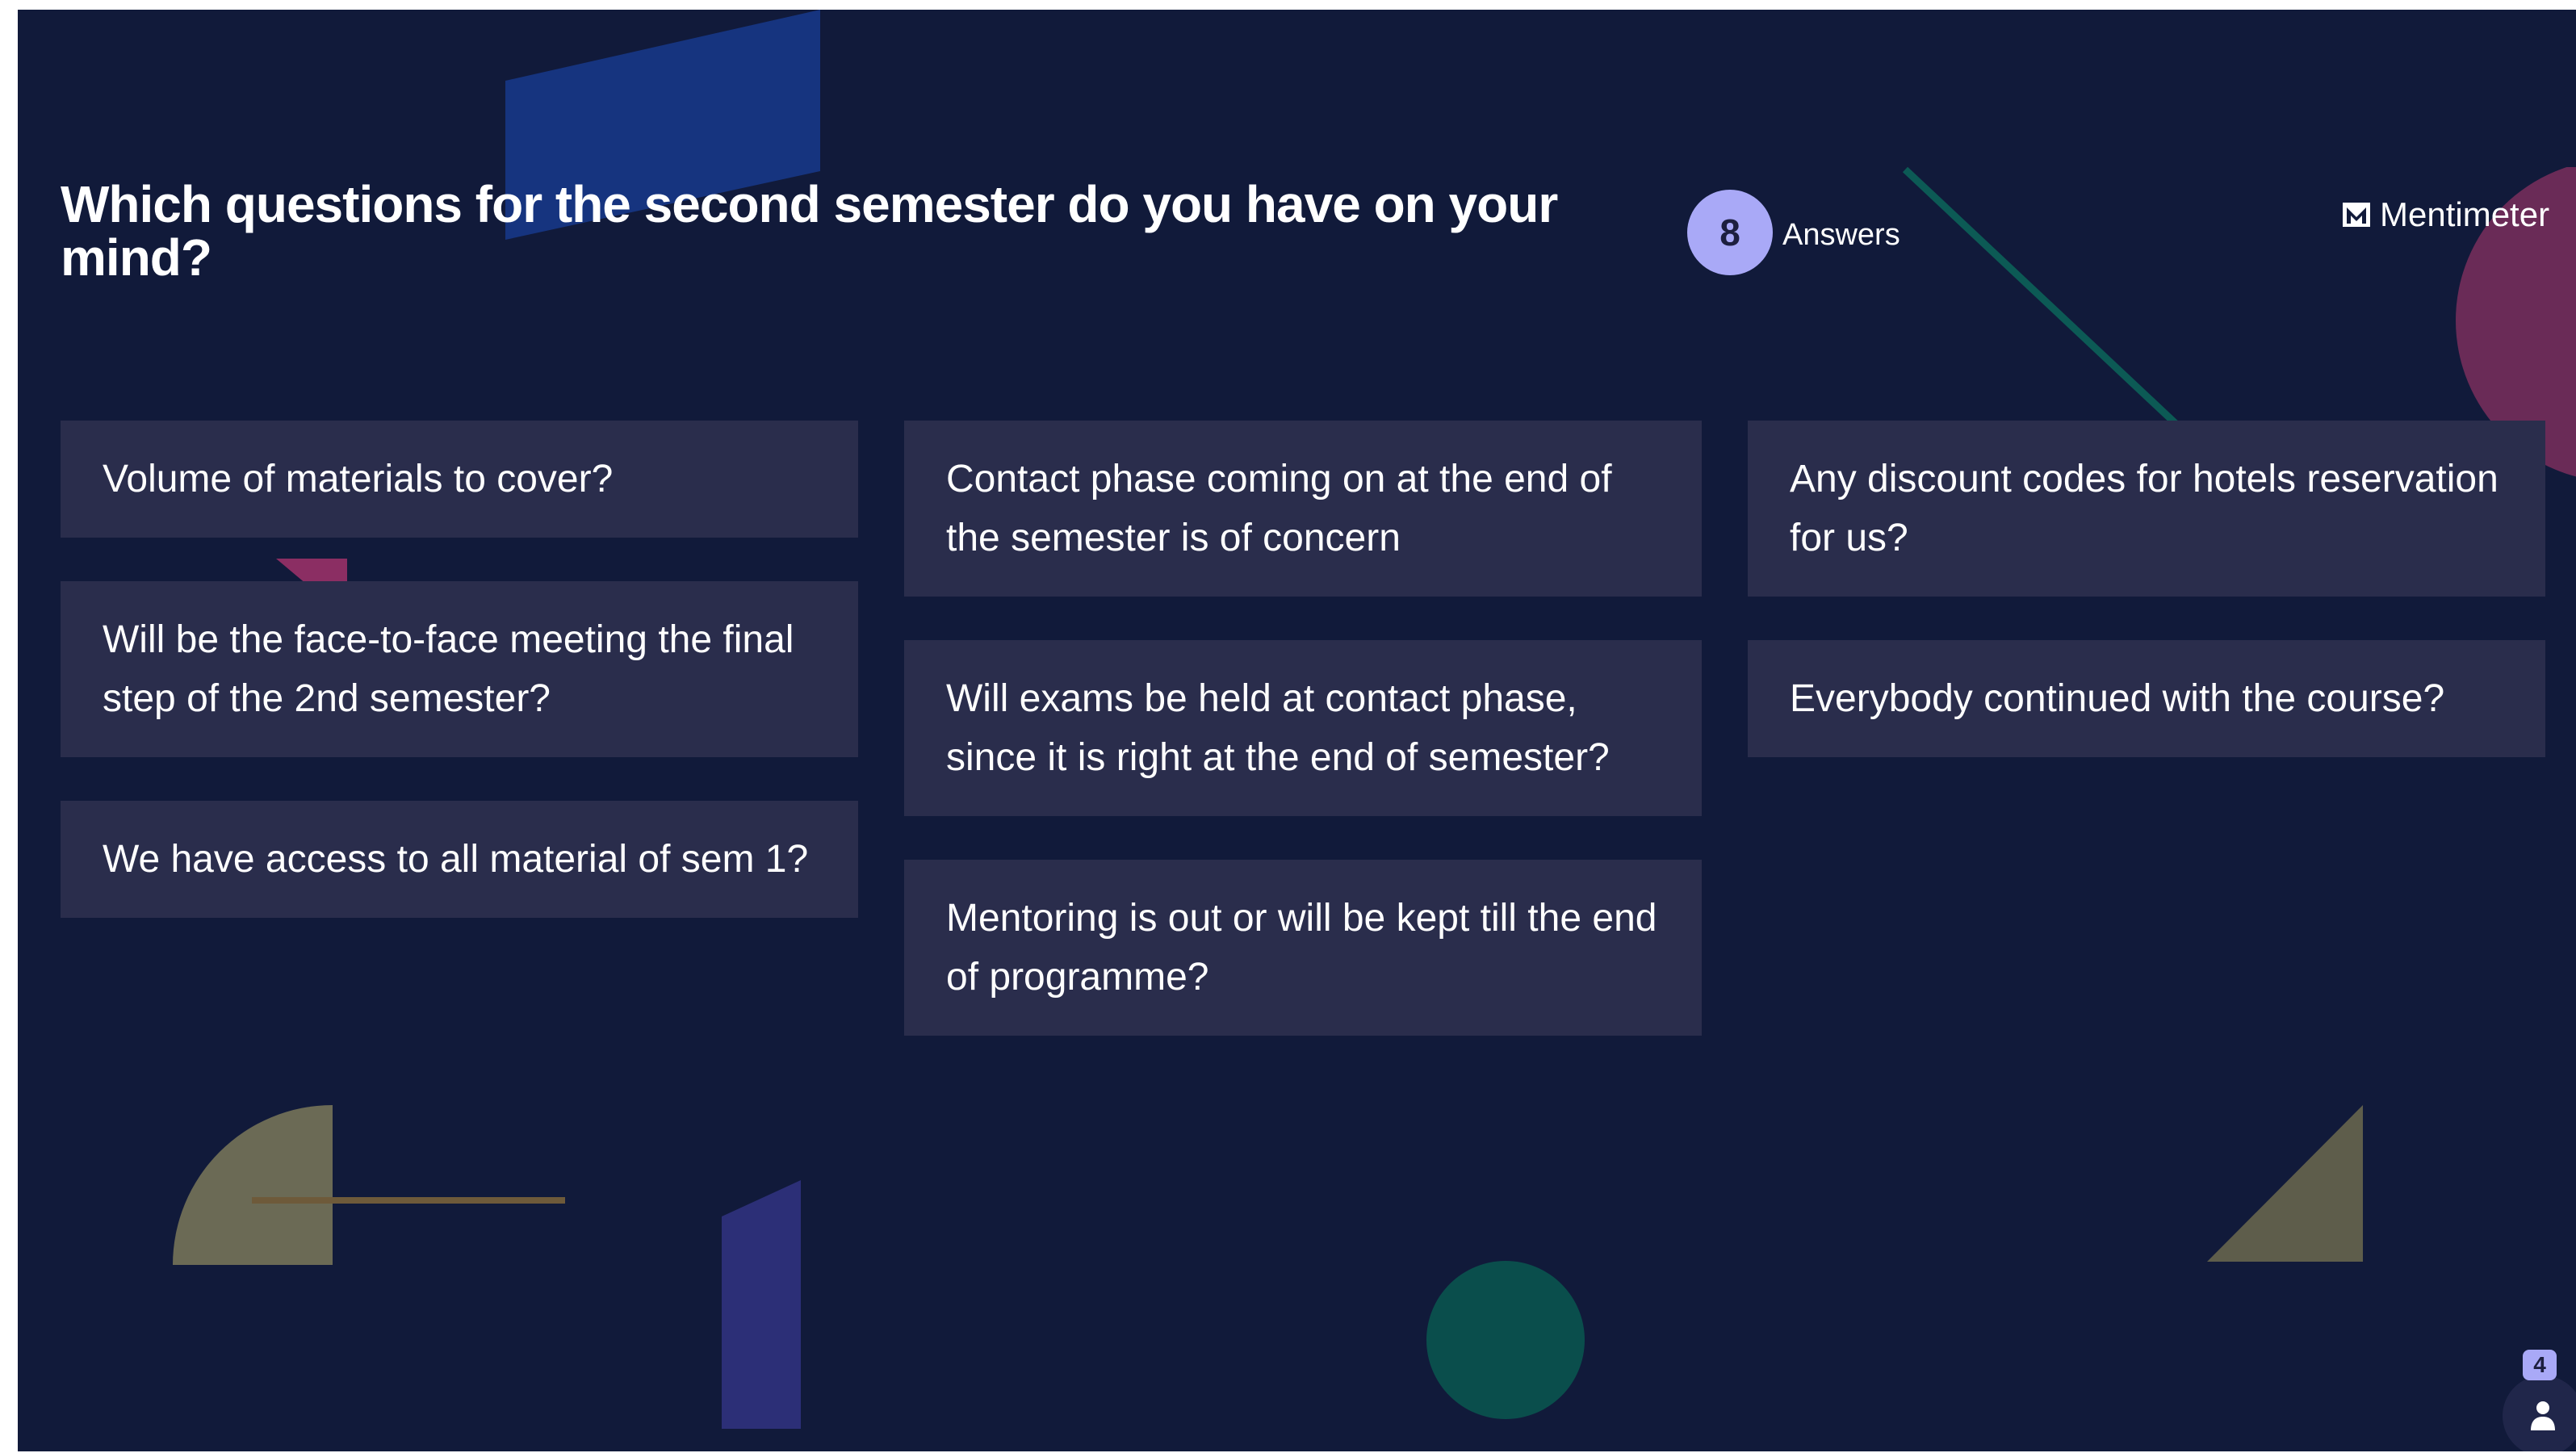 Image resolution: width=2576 pixels, height=1453 pixels. What do you see at coordinates (459, 859) in the screenshot?
I see `response-card: We have access to all material of sem 1?` at bounding box center [459, 859].